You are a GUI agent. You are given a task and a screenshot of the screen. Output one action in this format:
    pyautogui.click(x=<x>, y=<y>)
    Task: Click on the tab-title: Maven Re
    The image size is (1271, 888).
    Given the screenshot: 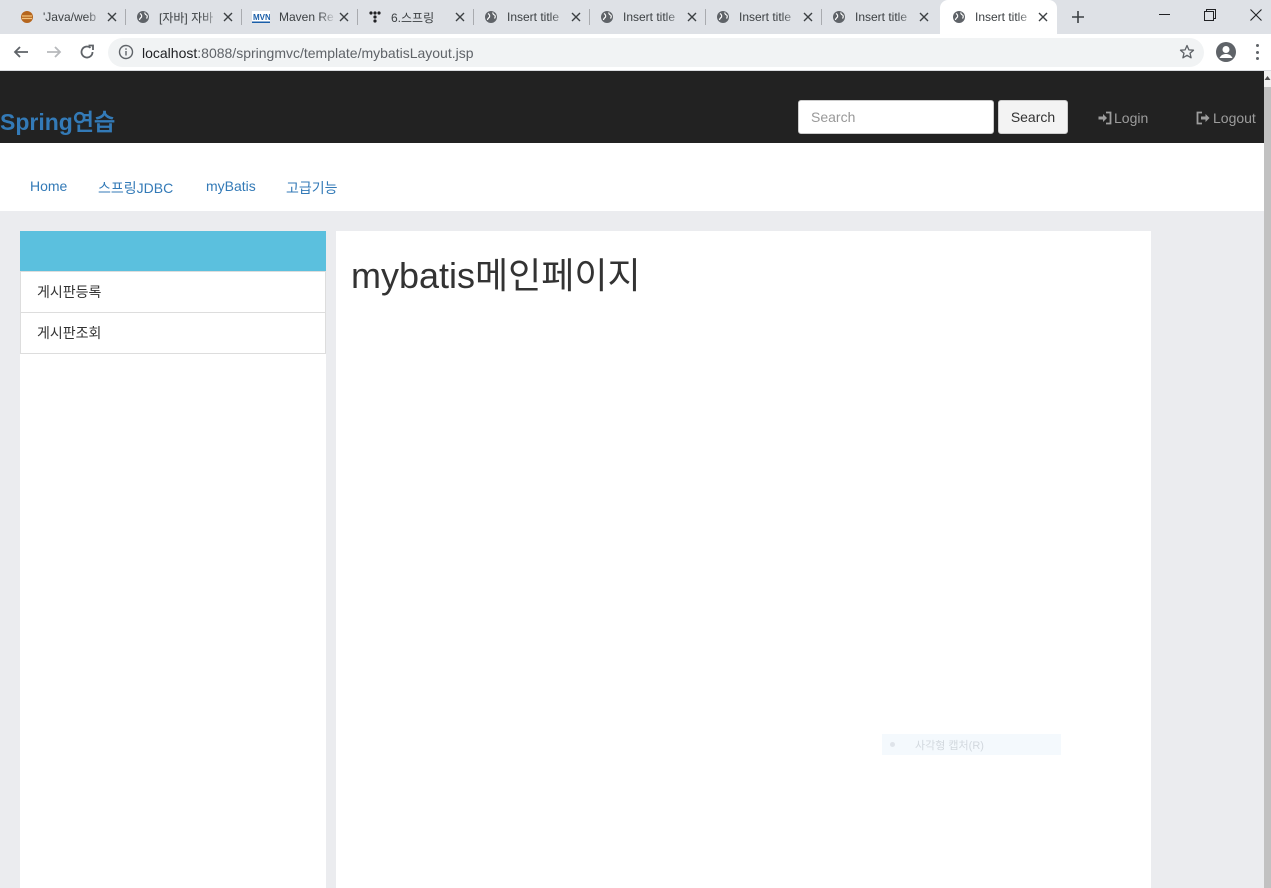 What is the action you would take?
    pyautogui.click(x=306, y=17)
    